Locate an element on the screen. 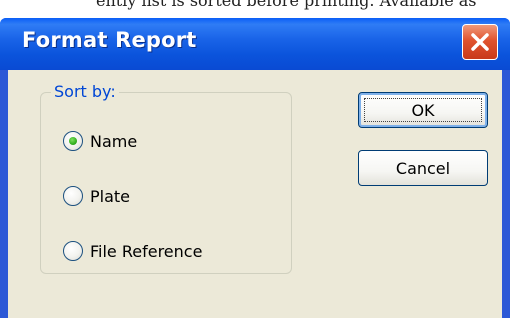 This screenshot has height=318, width=510. close-icon is located at coordinates (480, 42).